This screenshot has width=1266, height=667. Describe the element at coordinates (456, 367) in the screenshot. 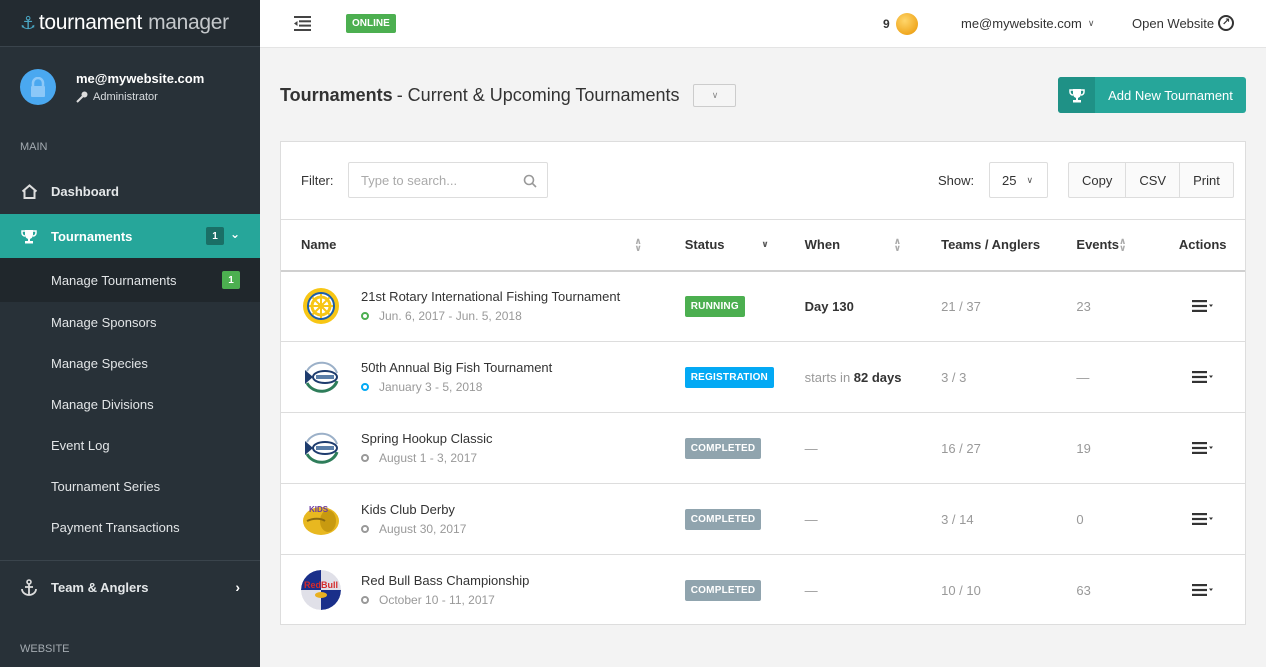

I see `tournament-name: 50th Annual Big Fish Tournament` at that location.